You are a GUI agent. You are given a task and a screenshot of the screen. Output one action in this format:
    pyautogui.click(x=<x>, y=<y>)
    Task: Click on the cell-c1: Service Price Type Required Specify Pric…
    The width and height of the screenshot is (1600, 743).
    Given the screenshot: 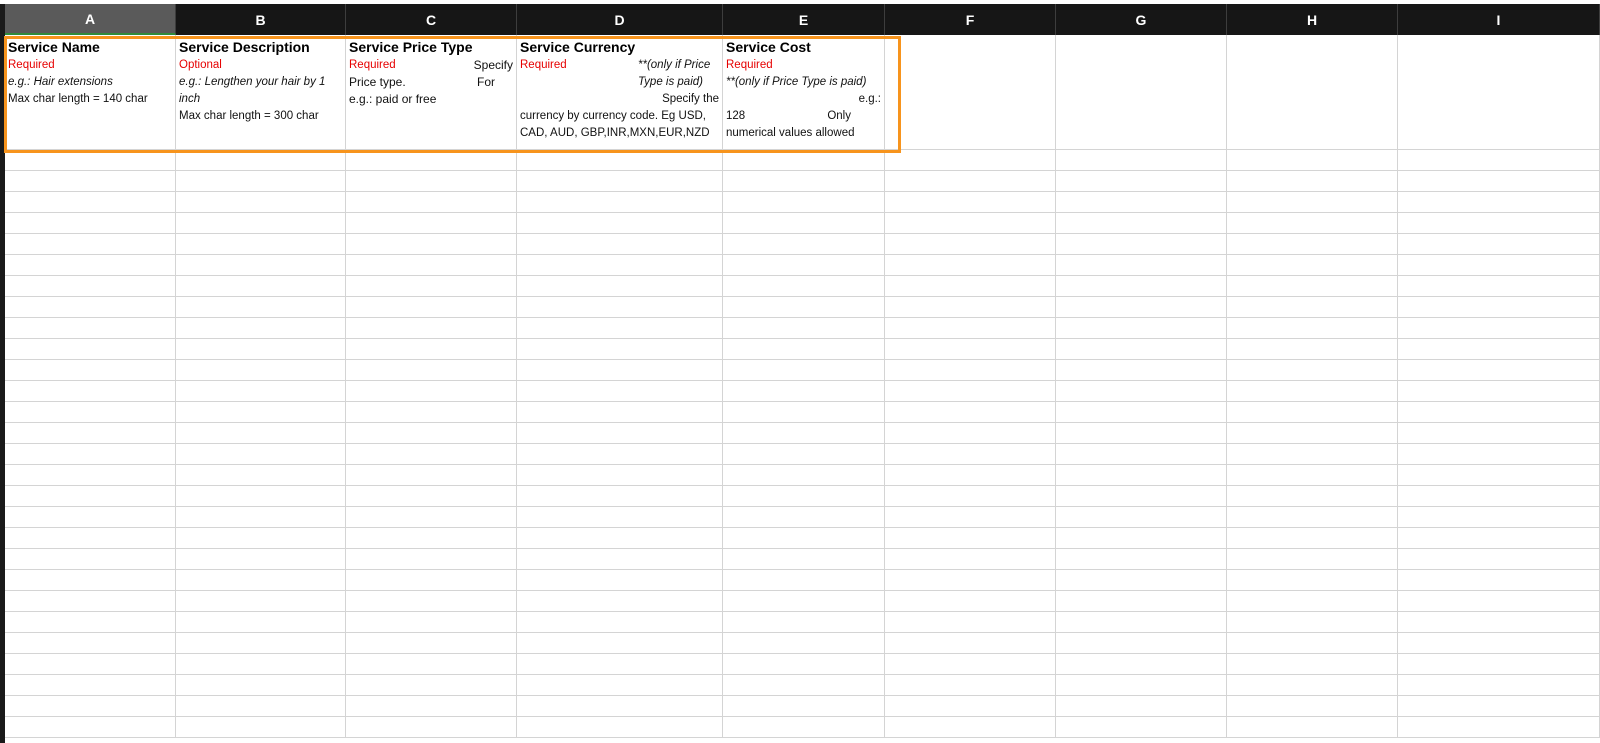 What is the action you would take?
    pyautogui.click(x=431, y=92)
    